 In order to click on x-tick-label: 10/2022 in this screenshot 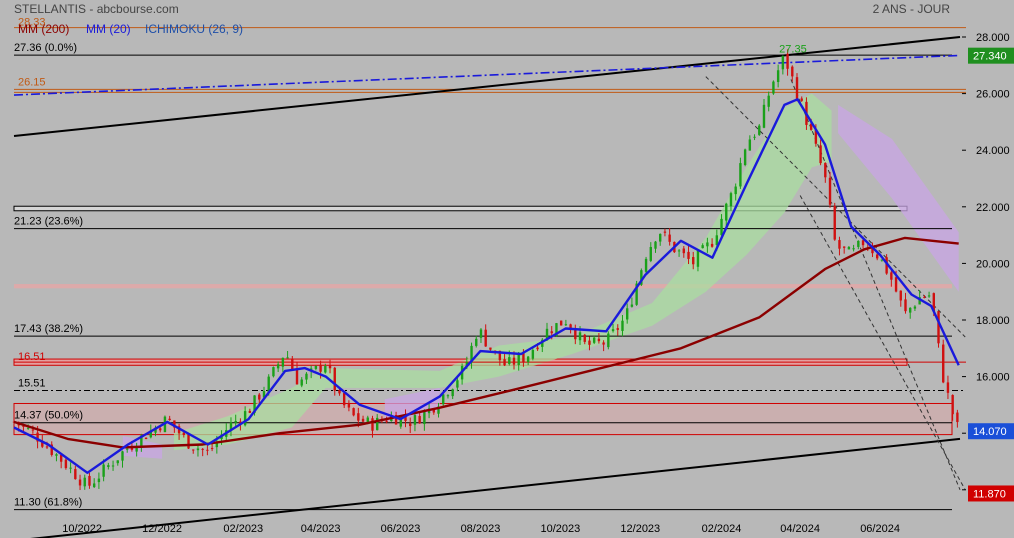, I will do `click(82, 529)`.